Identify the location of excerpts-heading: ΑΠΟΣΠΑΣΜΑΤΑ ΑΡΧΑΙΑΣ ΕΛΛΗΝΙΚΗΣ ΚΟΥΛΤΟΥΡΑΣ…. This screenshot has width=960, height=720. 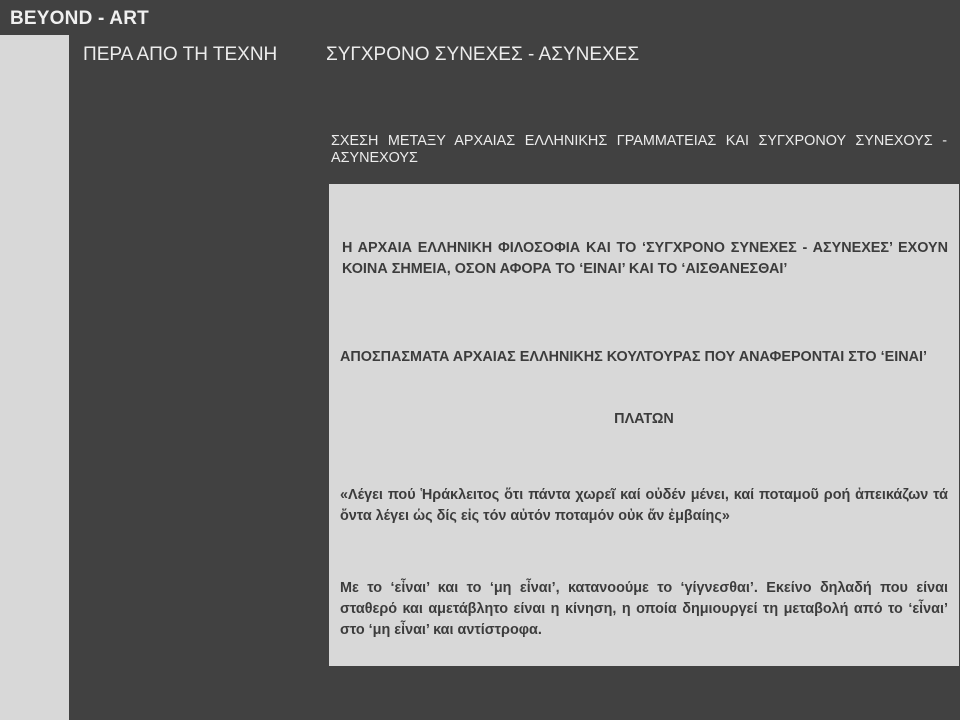
(633, 357).